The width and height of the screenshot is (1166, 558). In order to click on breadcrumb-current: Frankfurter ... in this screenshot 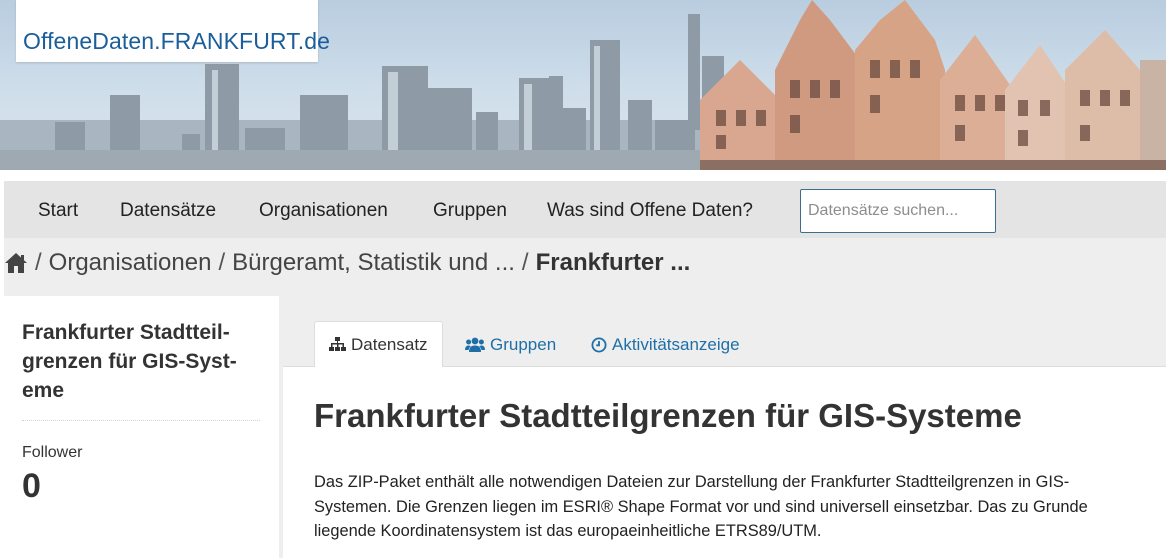, I will do `click(613, 263)`.